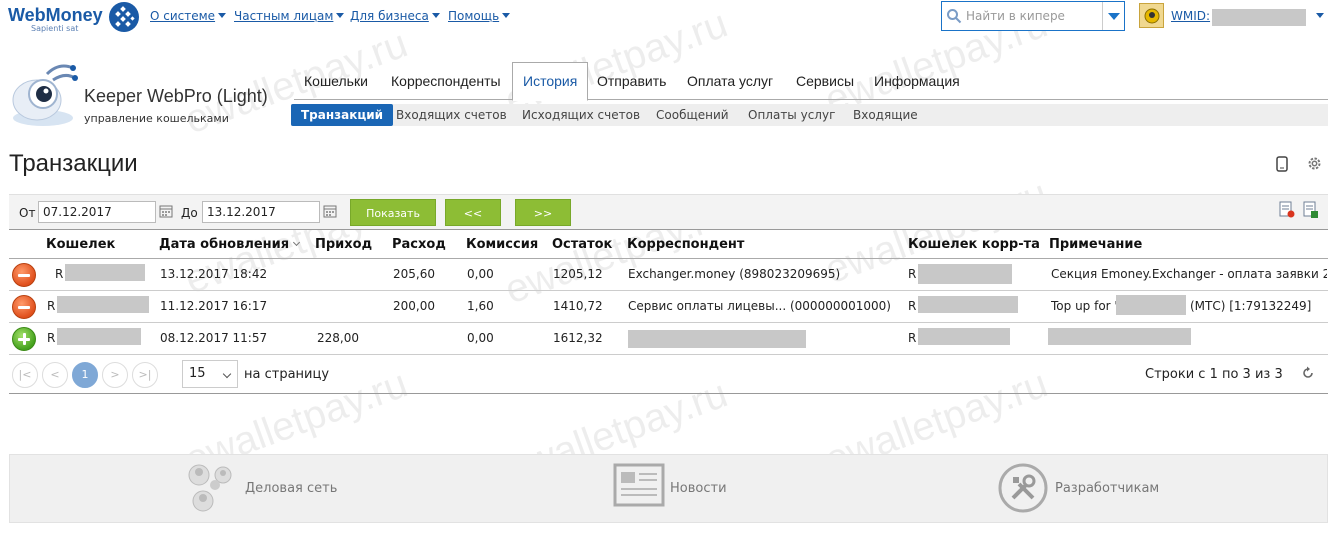 The height and width of the screenshot is (534, 1330). What do you see at coordinates (1107, 488) in the screenshot?
I see `developers-link: Разработчикам` at bounding box center [1107, 488].